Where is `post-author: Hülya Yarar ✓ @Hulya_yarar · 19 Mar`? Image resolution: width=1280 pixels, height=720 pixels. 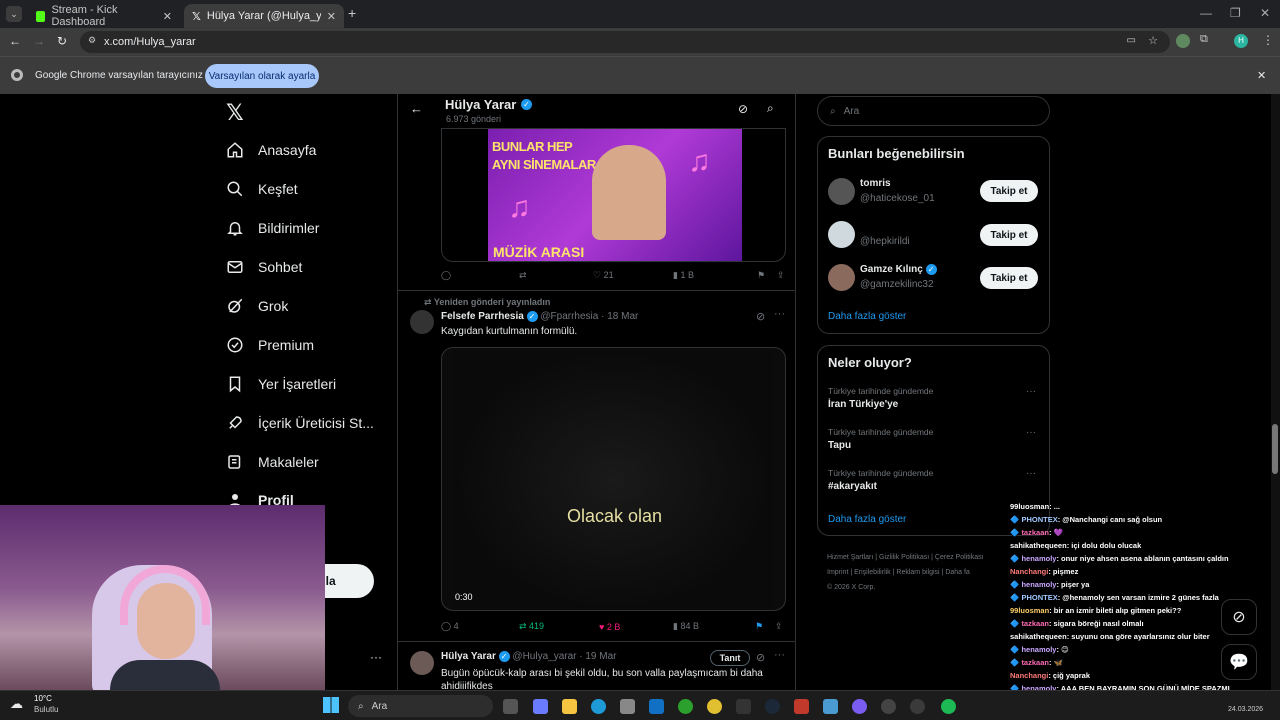 post-author: Hülya Yarar ✓ @Hulya_yarar · 19 Mar is located at coordinates (529, 656).